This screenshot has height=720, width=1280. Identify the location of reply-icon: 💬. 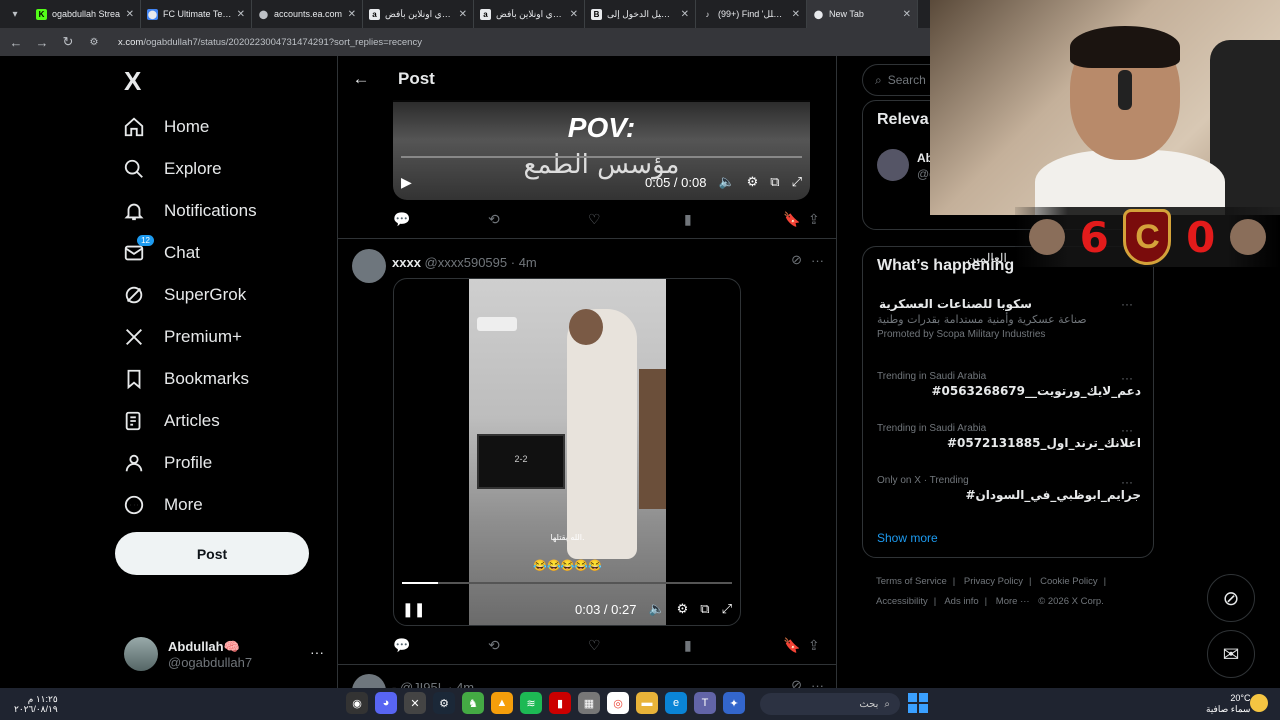
(401, 645).